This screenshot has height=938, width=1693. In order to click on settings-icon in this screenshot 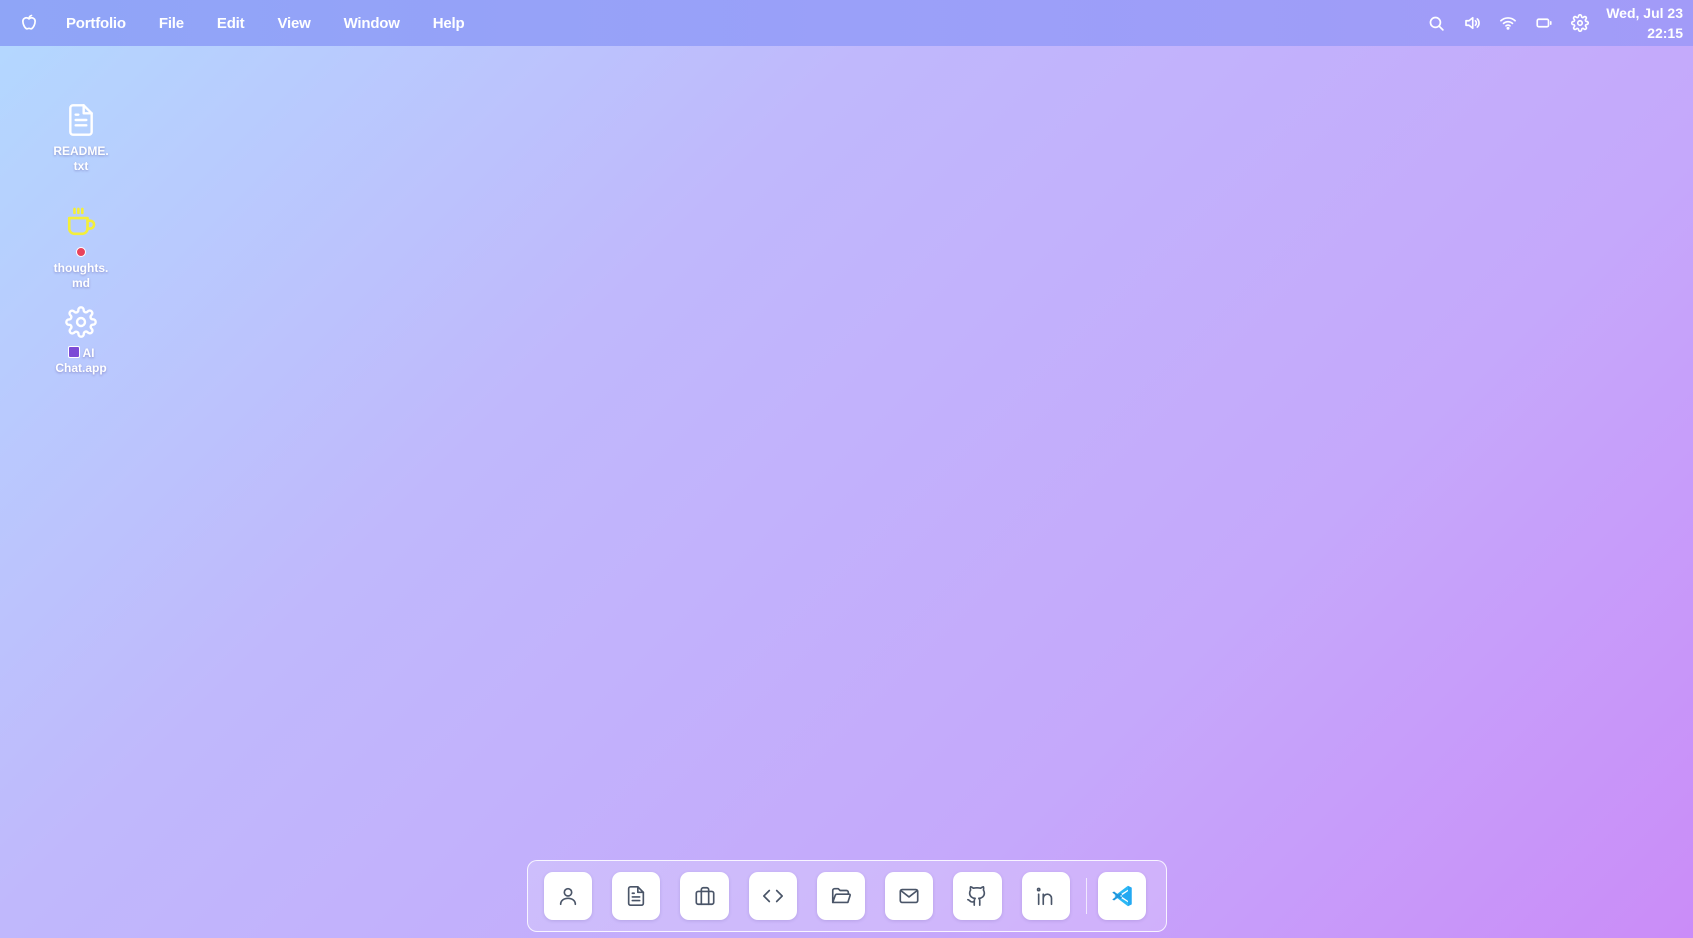, I will do `click(1580, 23)`.